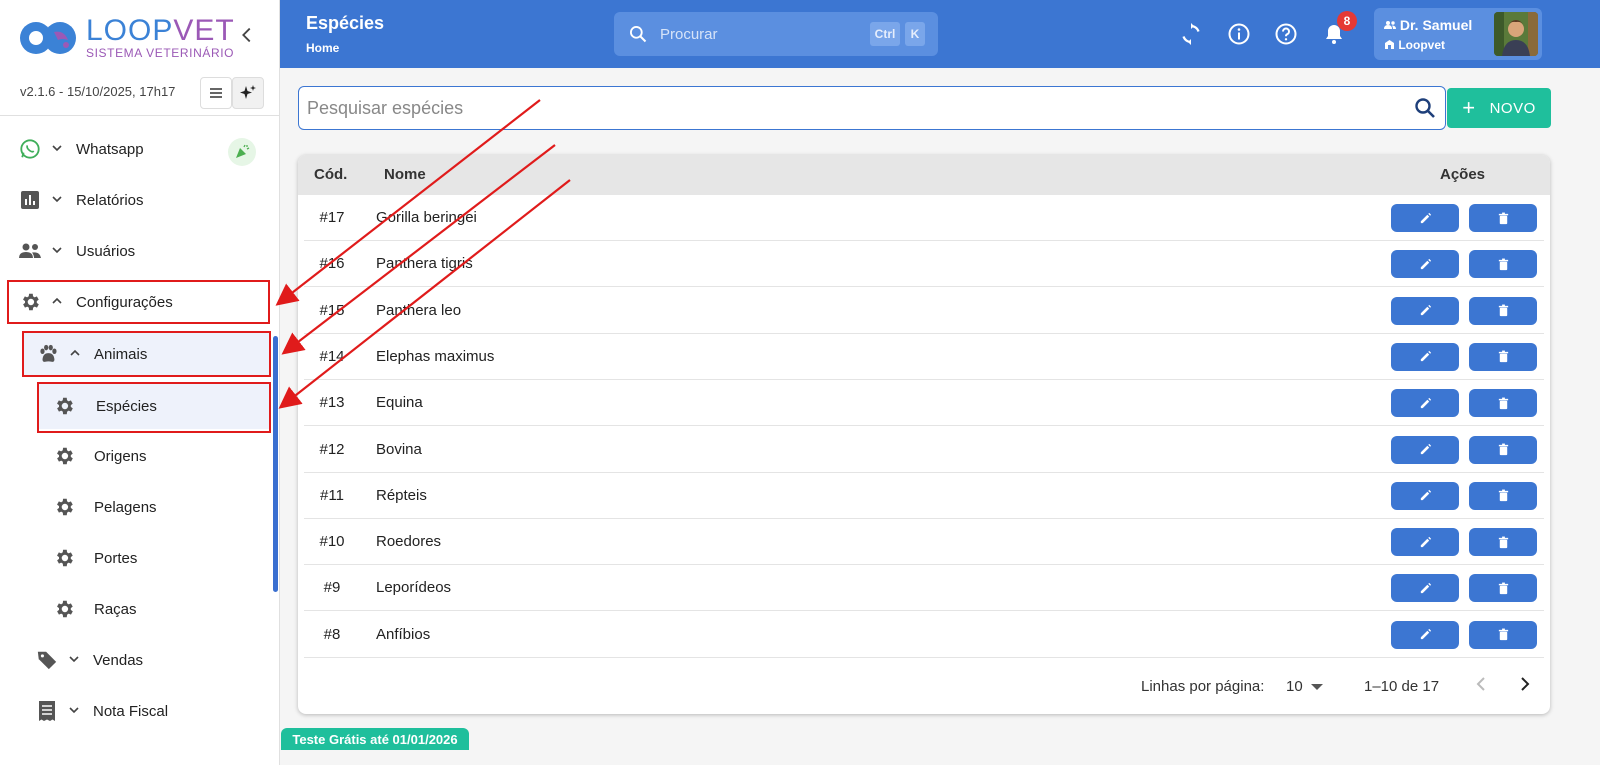 The image size is (1600, 765). I want to click on users-icon, so click(30, 251).